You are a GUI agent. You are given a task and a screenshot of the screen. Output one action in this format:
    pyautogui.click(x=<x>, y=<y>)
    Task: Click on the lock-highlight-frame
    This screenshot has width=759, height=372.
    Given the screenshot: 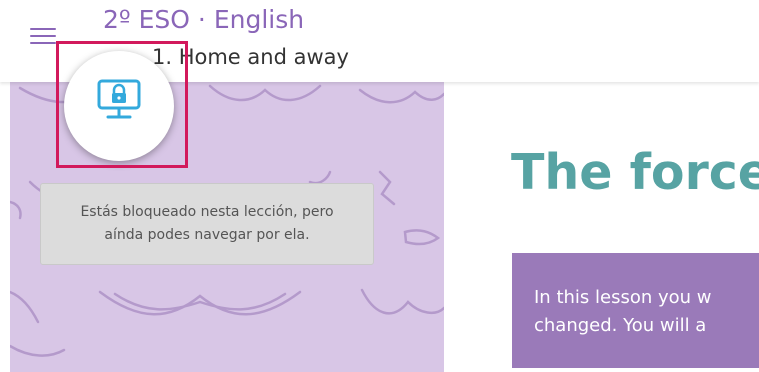 What is the action you would take?
    pyautogui.click(x=122, y=104)
    